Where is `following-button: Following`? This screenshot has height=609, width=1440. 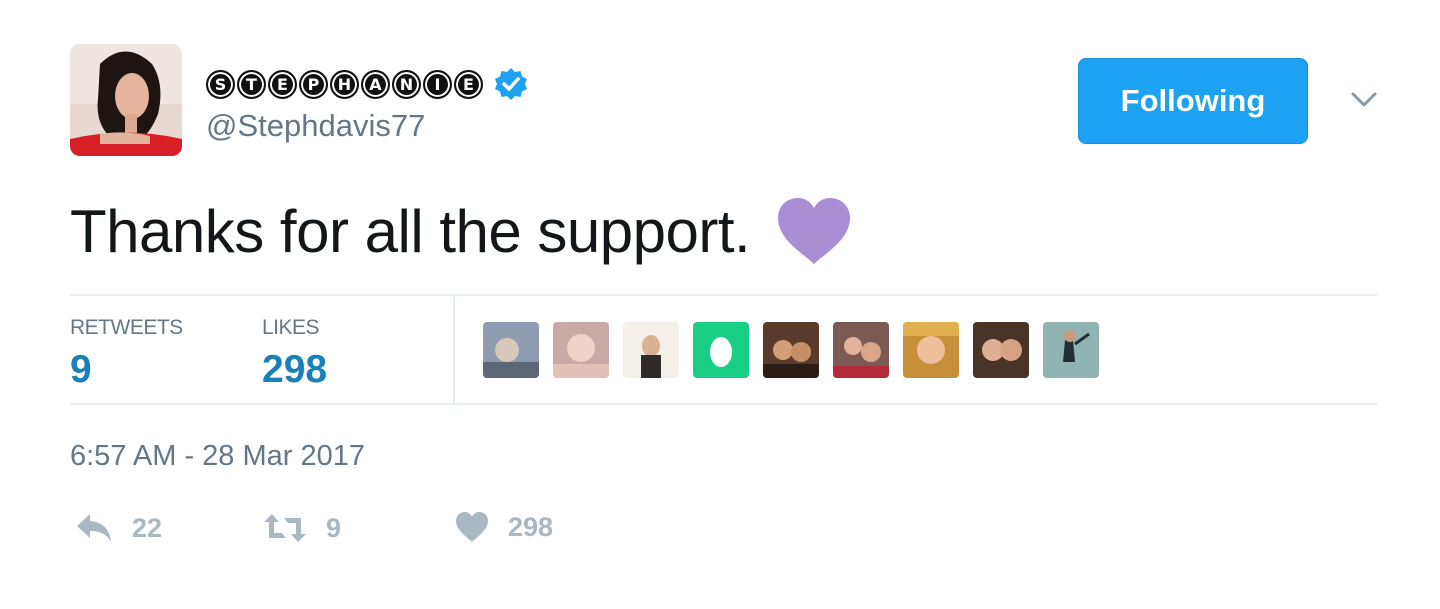 following-button: Following is located at coordinates (1193, 101).